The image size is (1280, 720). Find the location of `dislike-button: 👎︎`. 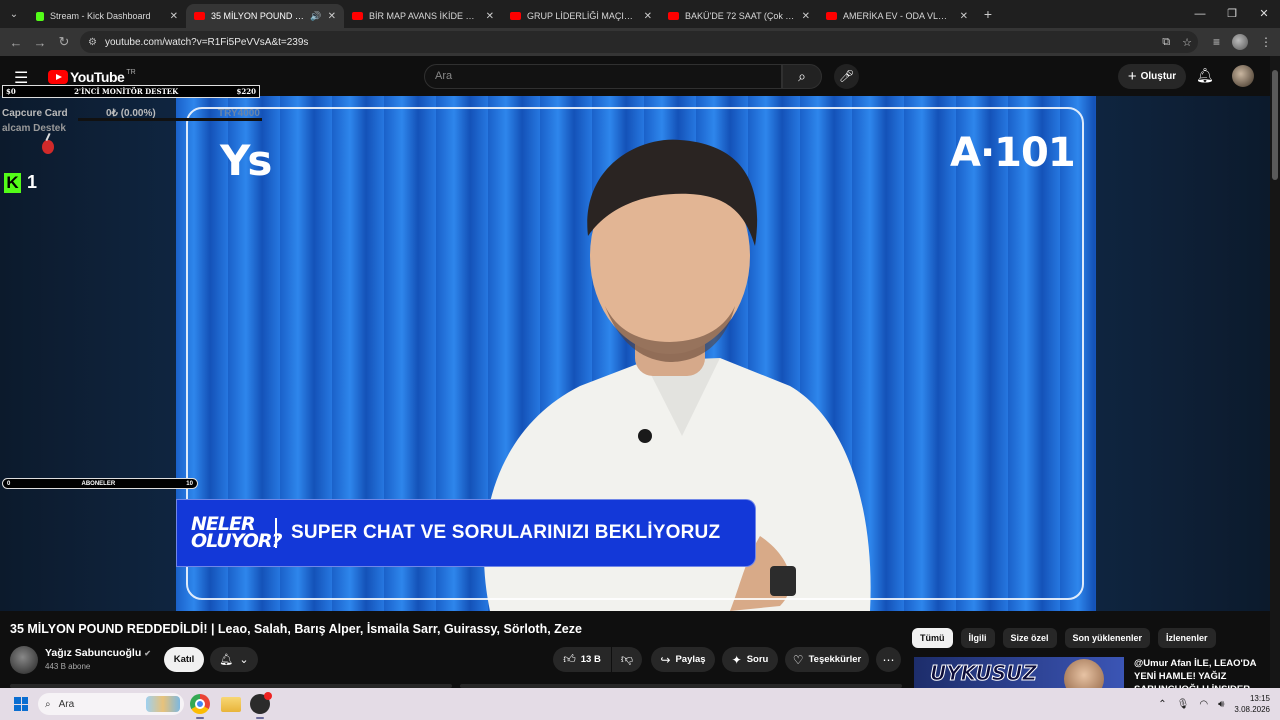

dislike-button: 👎︎ is located at coordinates (627, 659).